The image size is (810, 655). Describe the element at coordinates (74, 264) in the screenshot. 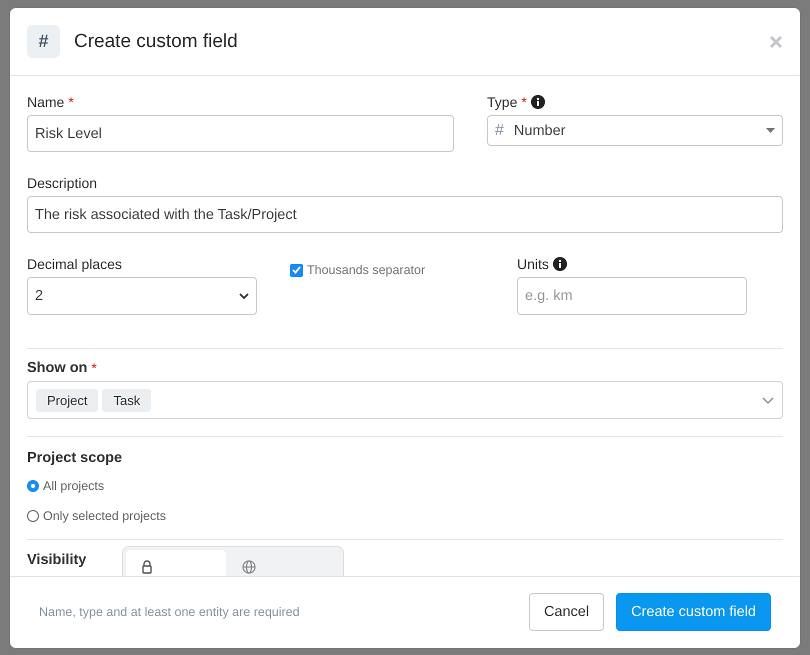

I see `field-label: Decimal places` at that location.